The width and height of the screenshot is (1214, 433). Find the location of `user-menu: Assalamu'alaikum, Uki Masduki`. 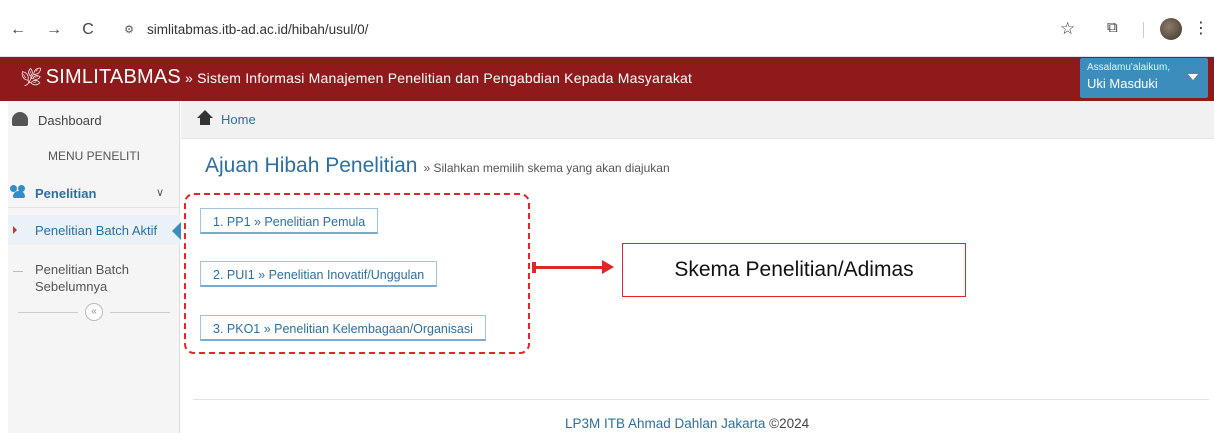

user-menu: Assalamu'alaikum, Uki Masduki is located at coordinates (1144, 78).